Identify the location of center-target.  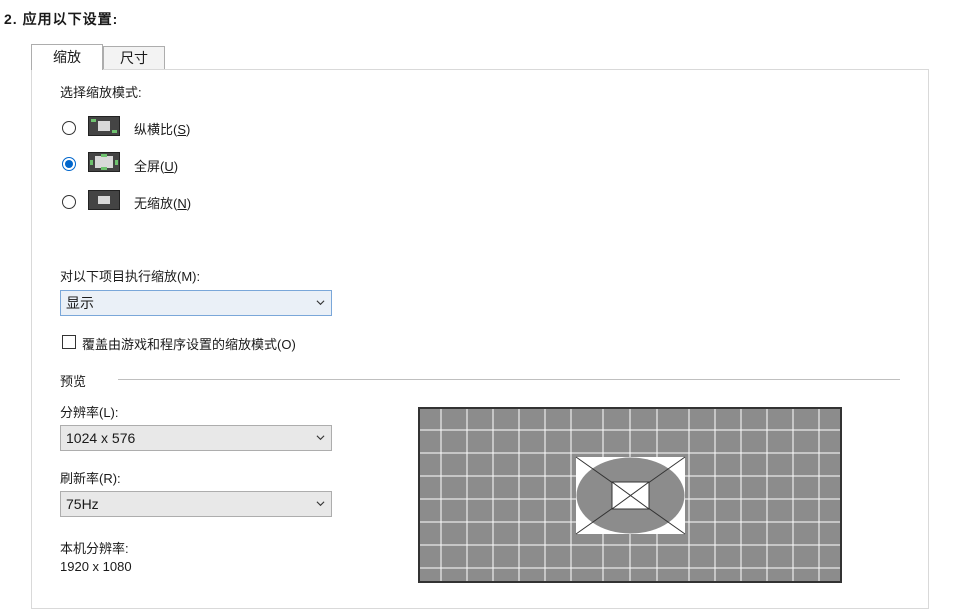
(630, 495).